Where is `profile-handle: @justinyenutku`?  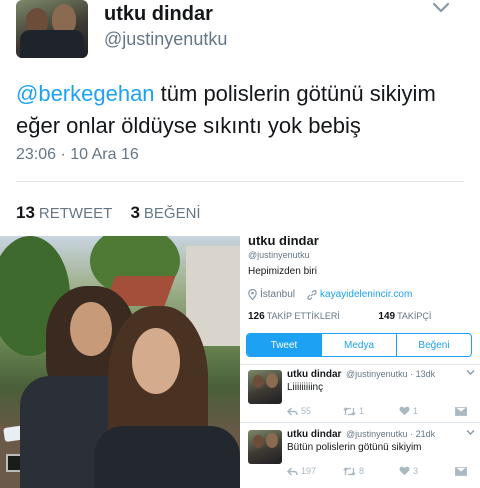 profile-handle: @justinyenutku is located at coordinates (279, 255).